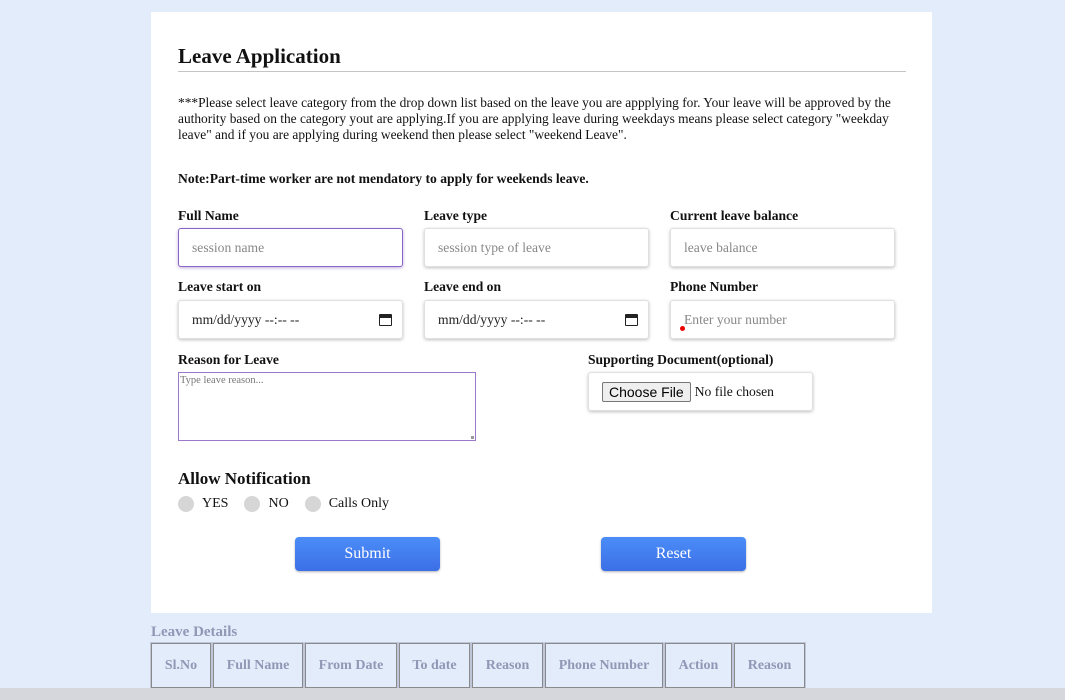 The height and width of the screenshot is (700, 1065). Describe the element at coordinates (215, 503) in the screenshot. I see `radio-yes-label: YES` at that location.